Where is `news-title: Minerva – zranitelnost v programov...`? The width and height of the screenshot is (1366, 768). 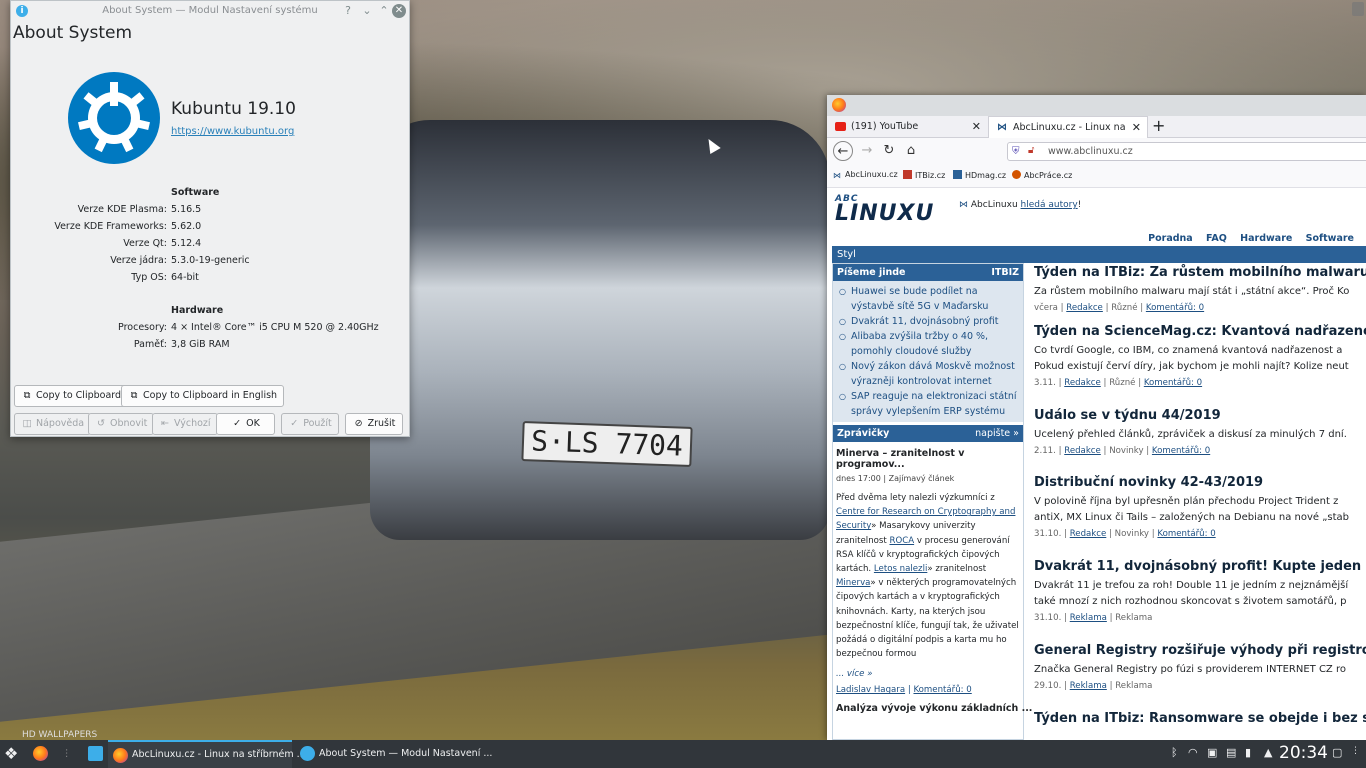 news-title: Minerva – zranitelnost v programov... is located at coordinates (928, 456).